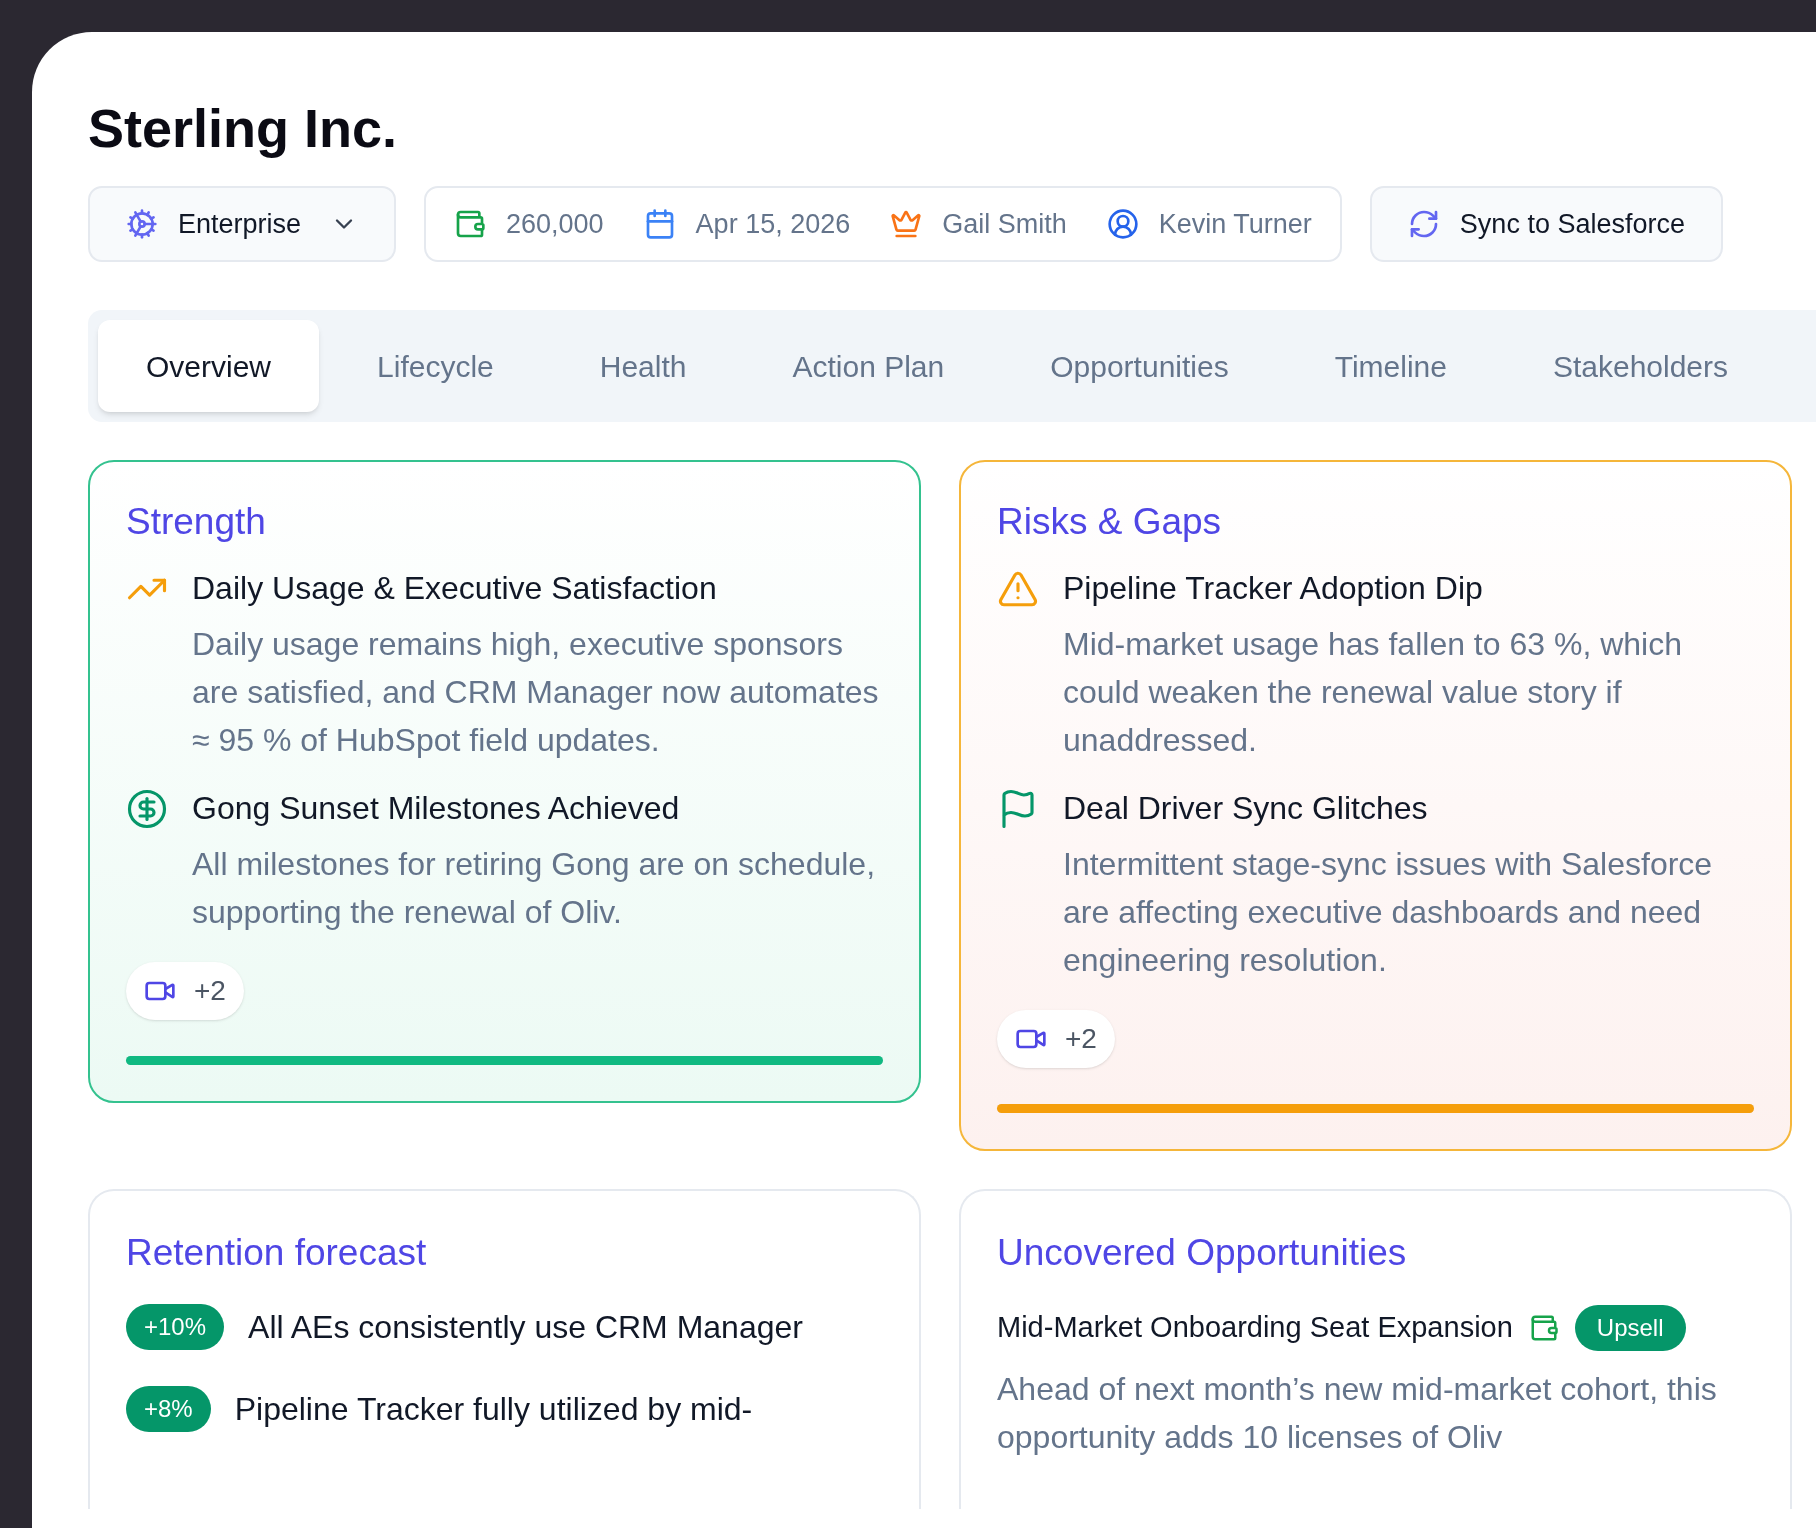  What do you see at coordinates (1246, 808) in the screenshot?
I see `item-title: Deal Driver Sync Glitches` at bounding box center [1246, 808].